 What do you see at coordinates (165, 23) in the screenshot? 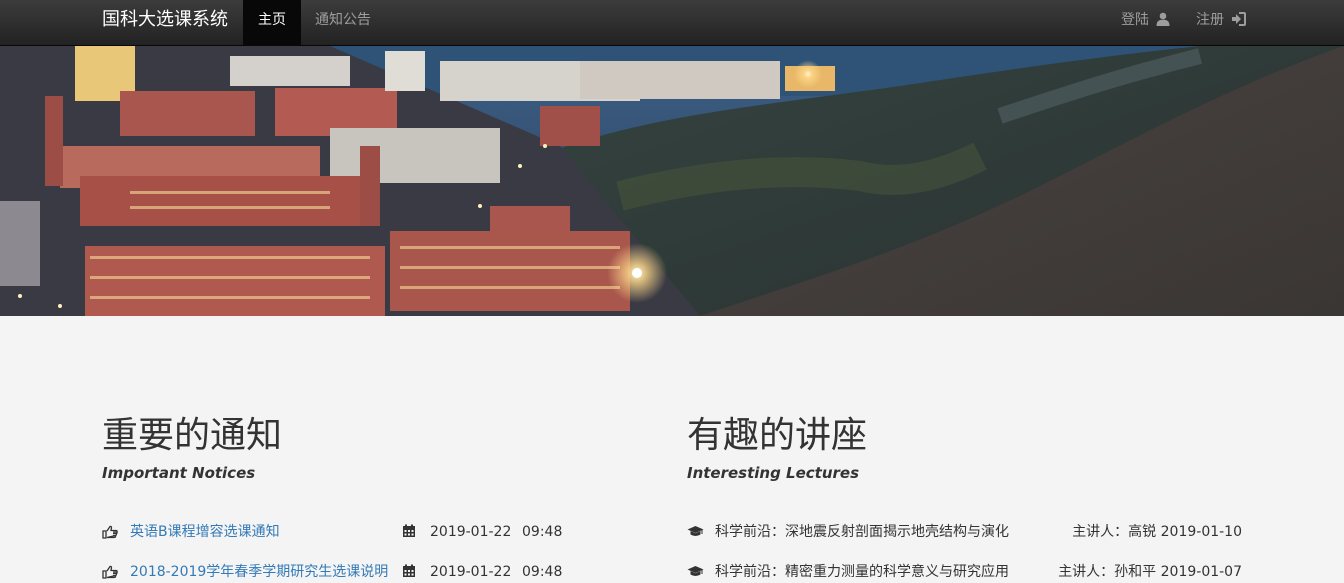
I see `brand-title: 国科大选课系统` at bounding box center [165, 23].